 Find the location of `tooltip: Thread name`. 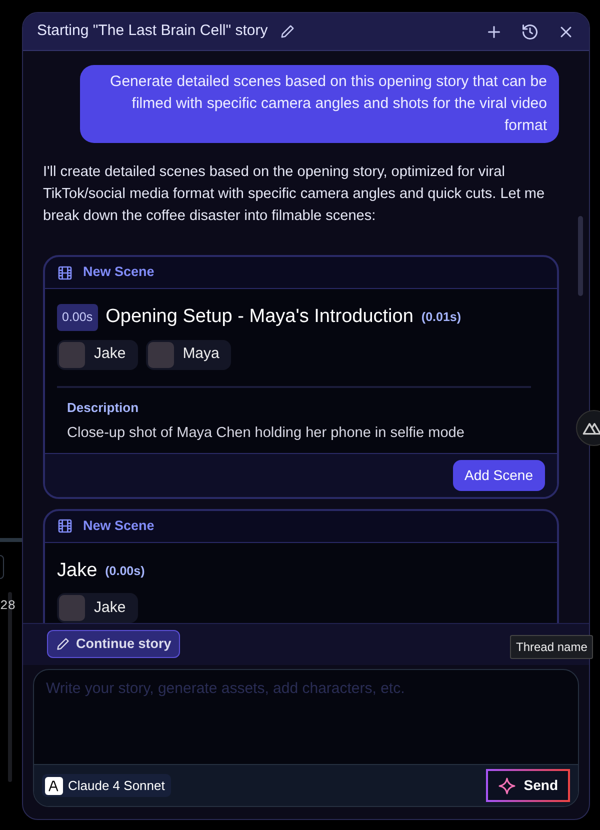

tooltip: Thread name is located at coordinates (552, 647).